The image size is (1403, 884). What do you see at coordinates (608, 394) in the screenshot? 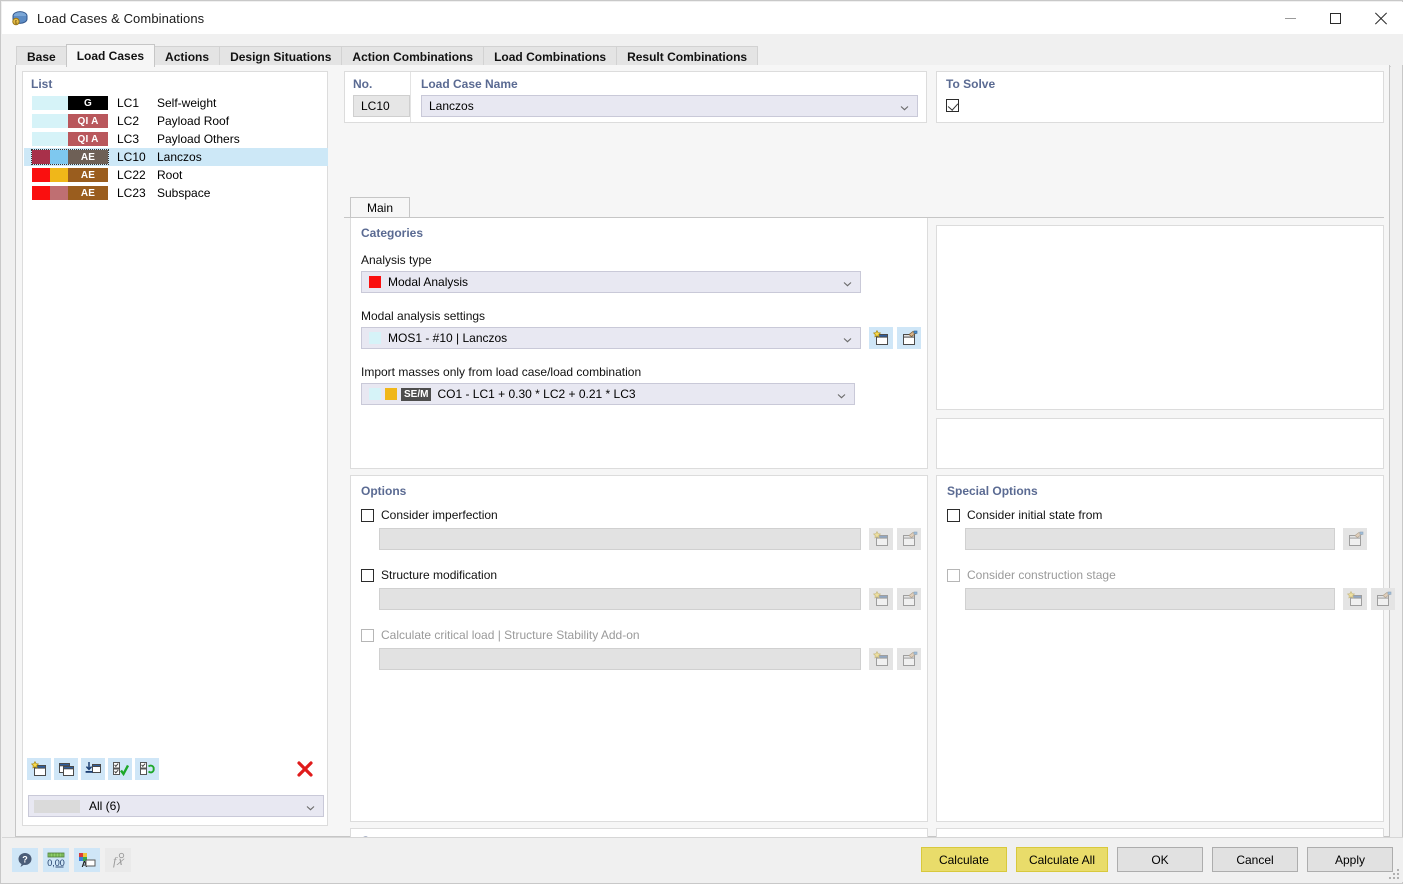
I see `import-masses-combo: SE/M CO1 - LC1 + 0.30 * LC2 + 0.21 * LC3` at bounding box center [608, 394].